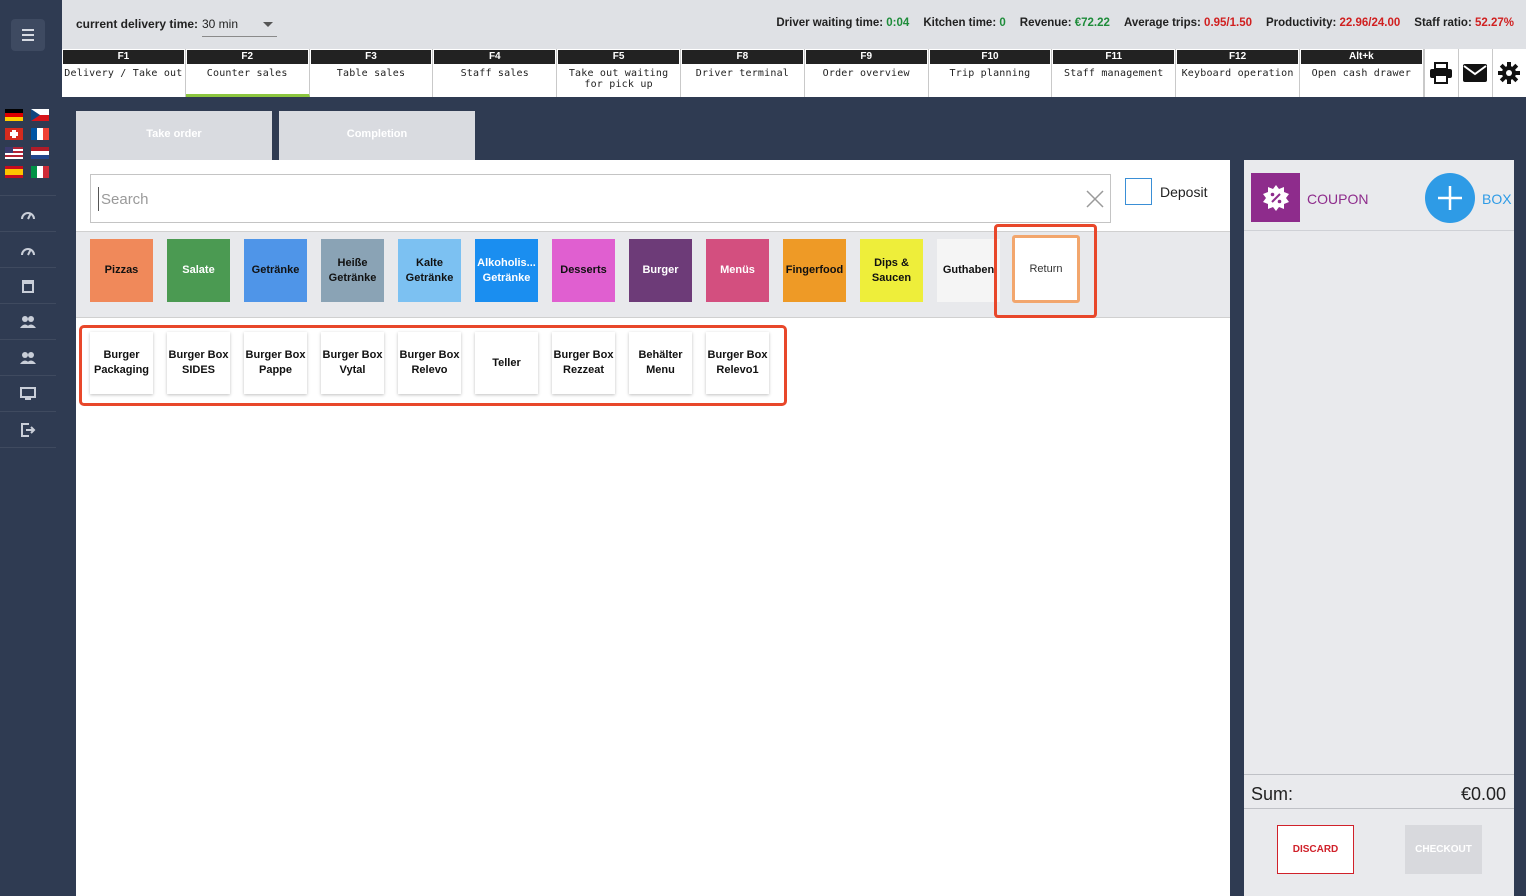  What do you see at coordinates (198, 363) in the screenshot?
I see `product-burger-box-sides: Burger Box SIDES` at bounding box center [198, 363].